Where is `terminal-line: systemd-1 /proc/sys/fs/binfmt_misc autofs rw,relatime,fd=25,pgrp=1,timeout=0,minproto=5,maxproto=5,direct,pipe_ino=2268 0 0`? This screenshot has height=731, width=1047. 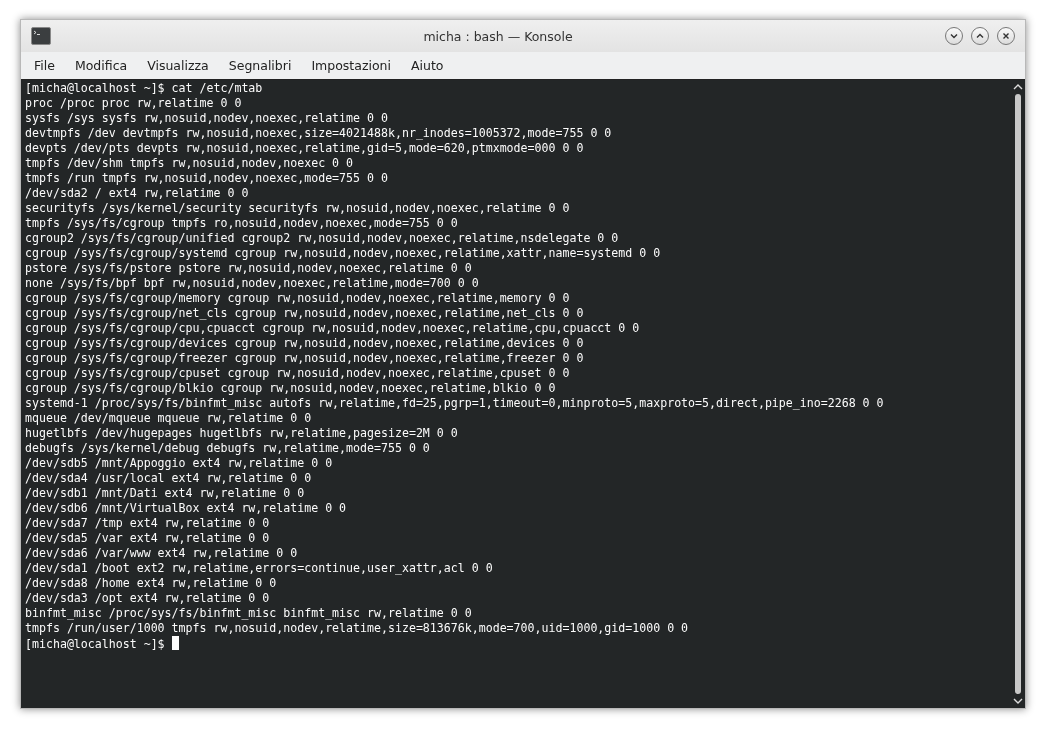 terminal-line: systemd-1 /proc/sys/fs/binfmt_misc autofs rw,relatime,fd=25,pgrp=1,timeout=0,minproto=5,maxproto=5,direct,pipe_ino=2268 0 0 is located at coordinates (455, 403).